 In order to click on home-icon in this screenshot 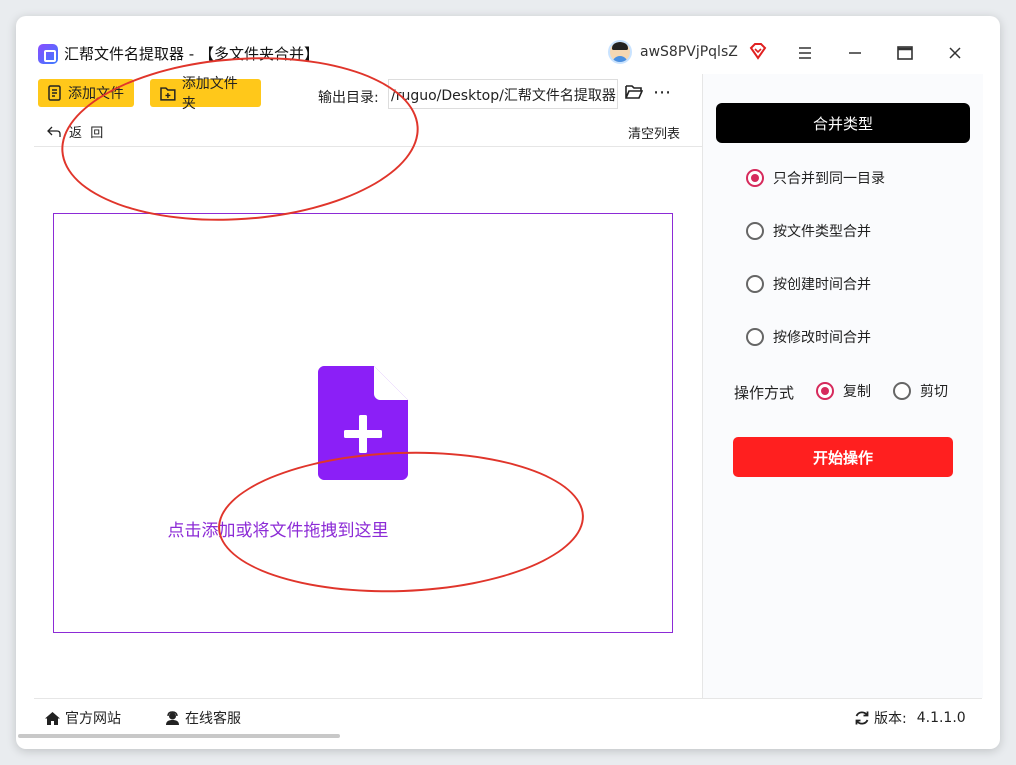, I will do `click(52, 718)`.